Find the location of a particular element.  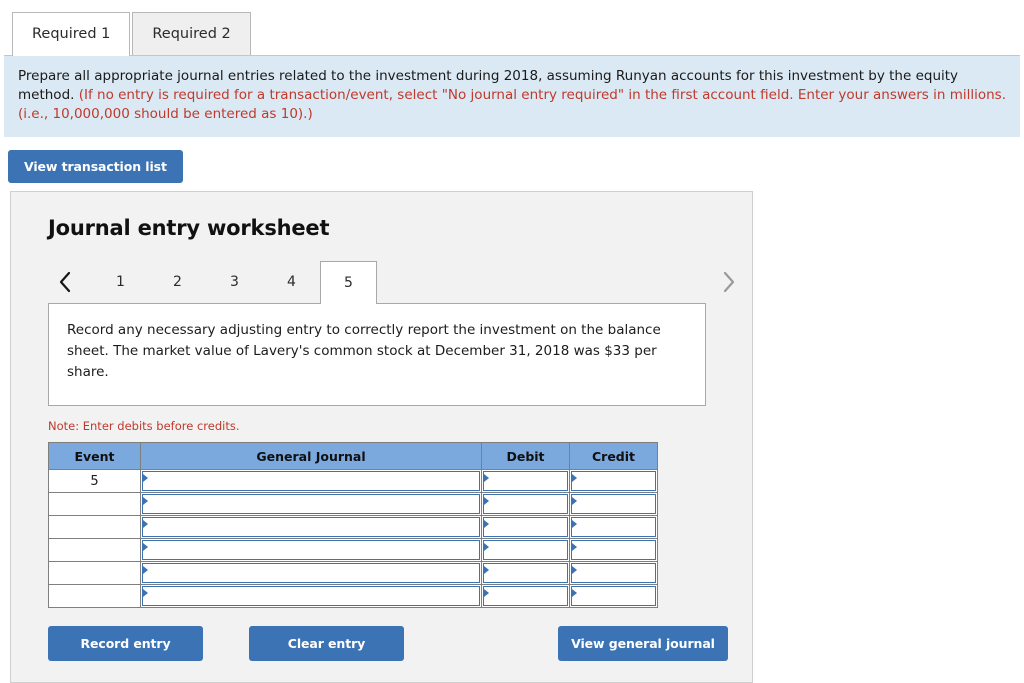

worksheet-page-1: 1 is located at coordinates (120, 282).